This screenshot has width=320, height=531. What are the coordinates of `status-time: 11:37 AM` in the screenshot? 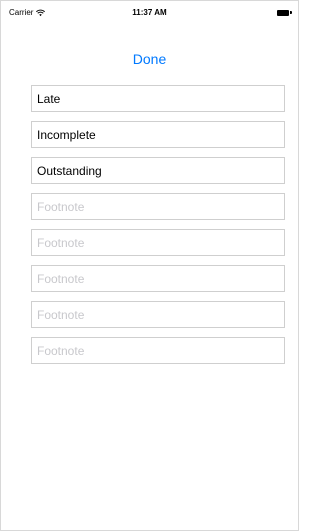 It's located at (149, 12).